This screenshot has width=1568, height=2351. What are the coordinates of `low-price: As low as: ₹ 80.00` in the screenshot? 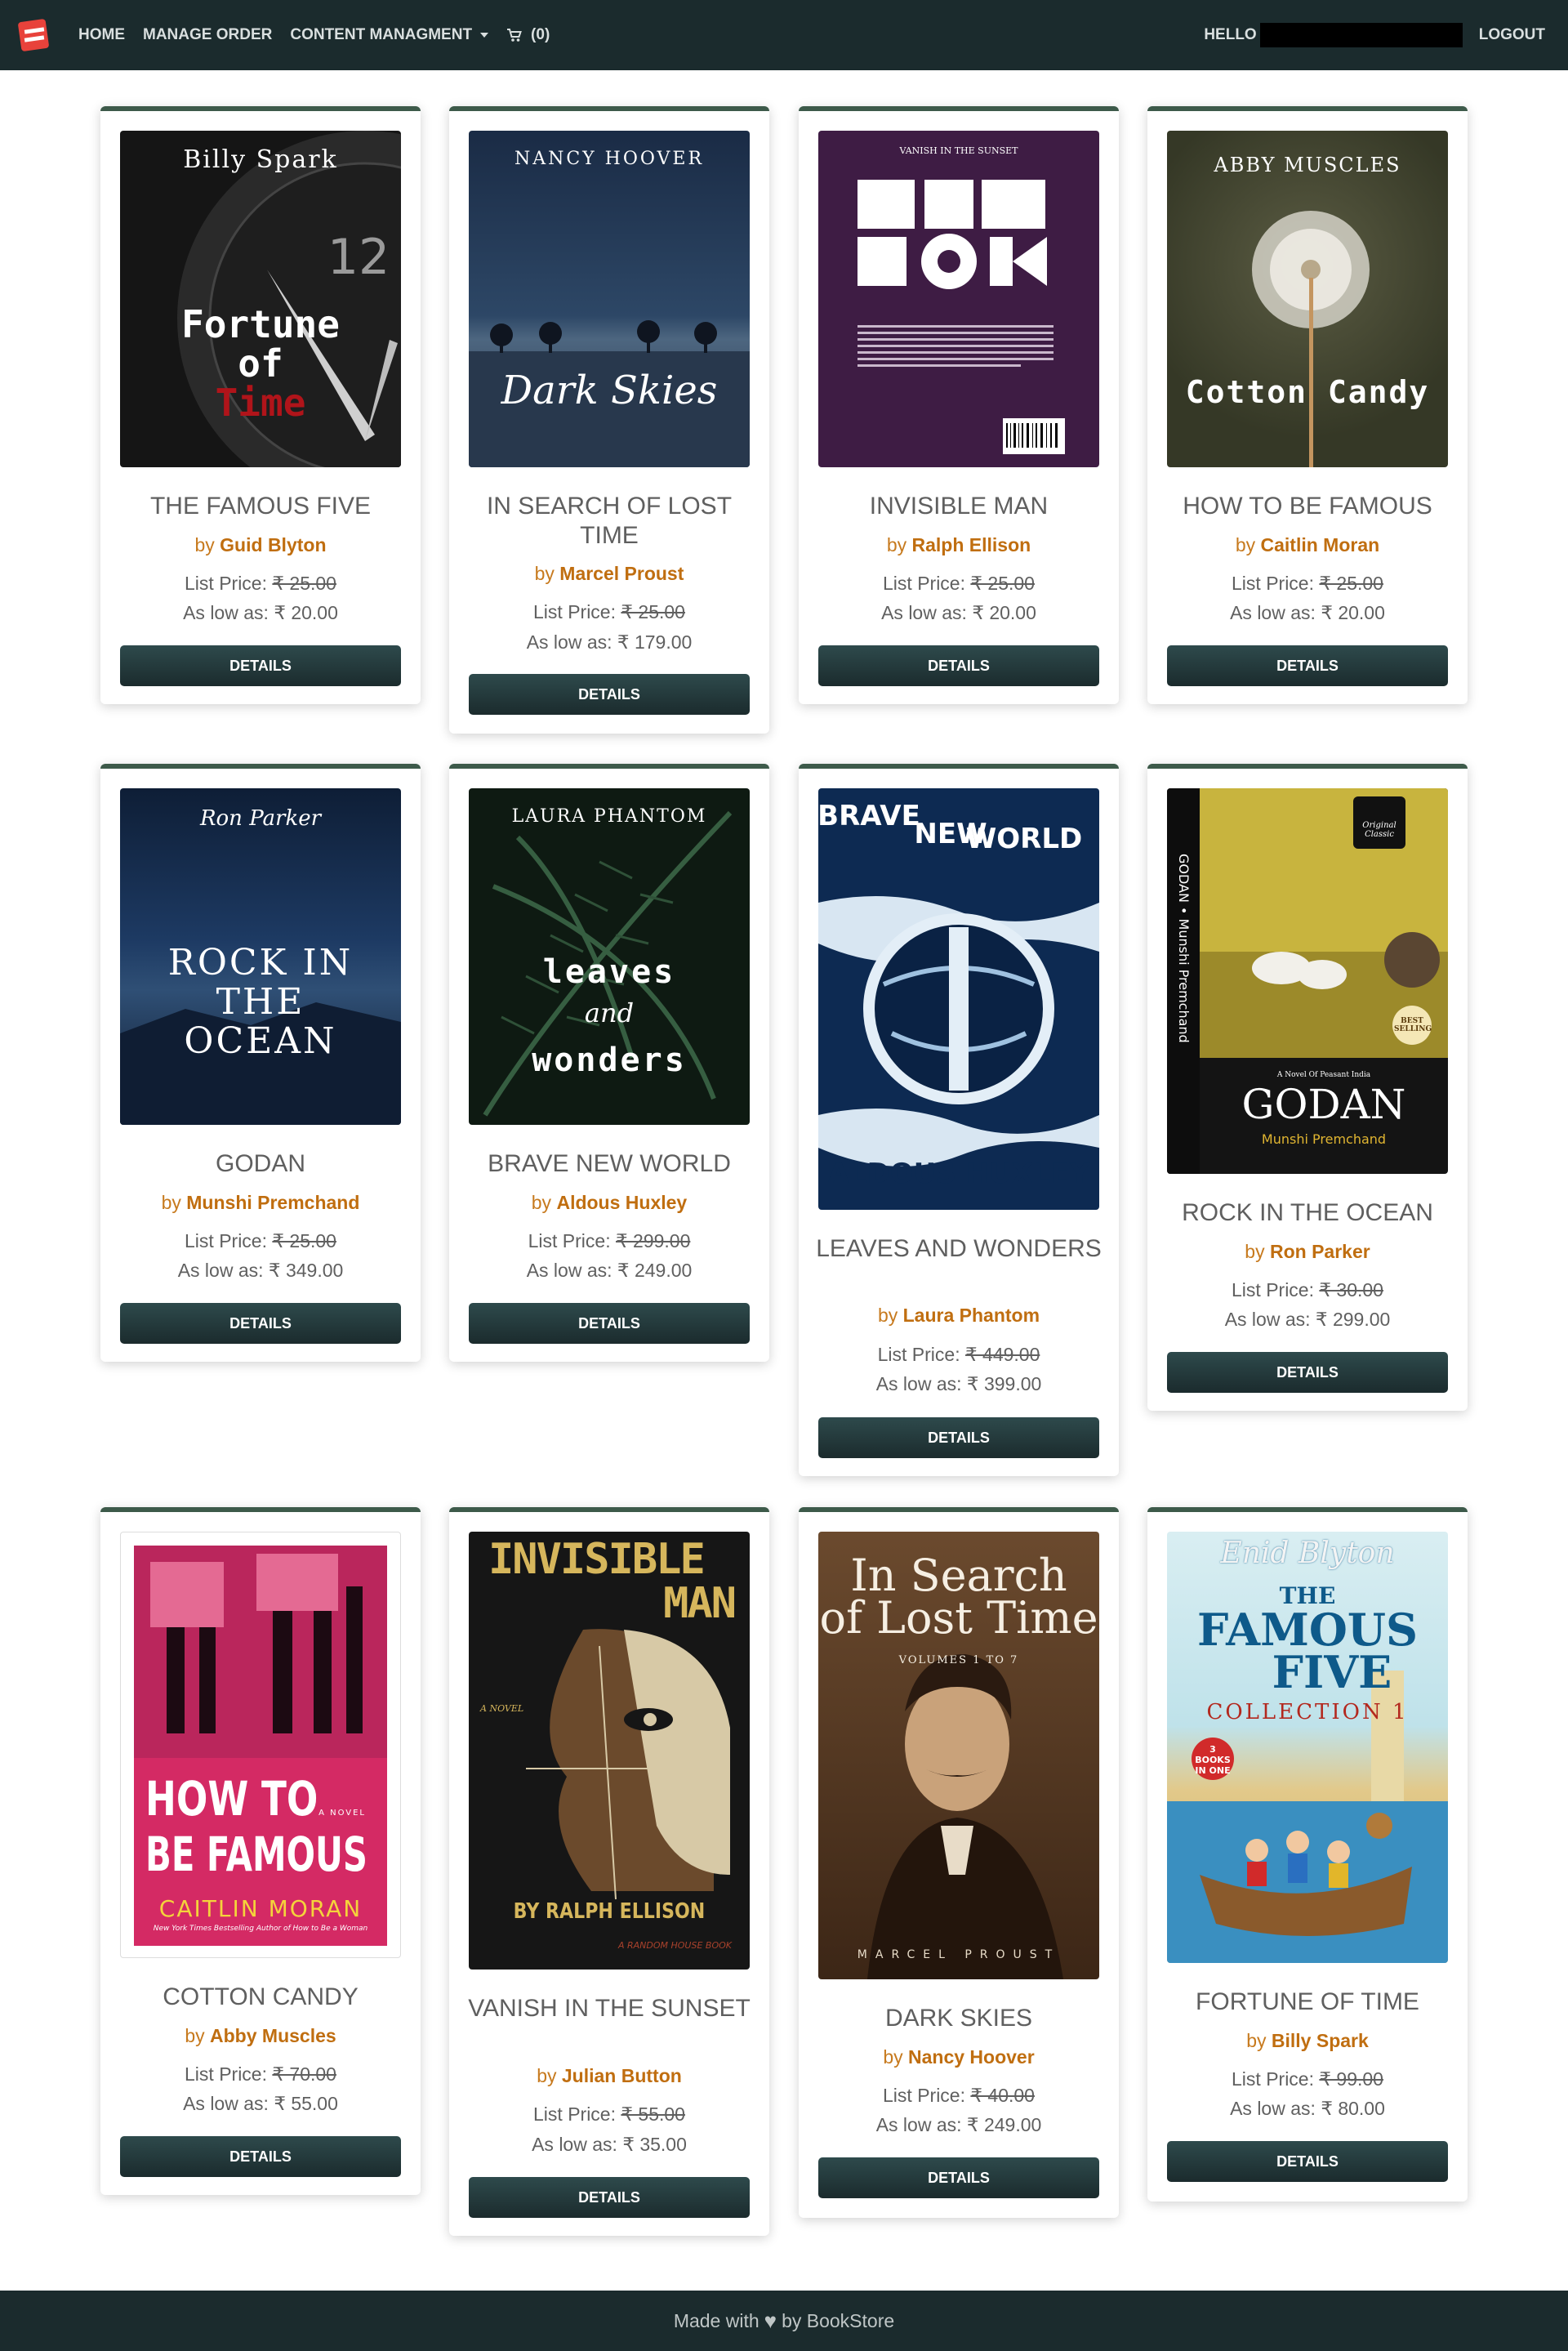 It's located at (1307, 2109).